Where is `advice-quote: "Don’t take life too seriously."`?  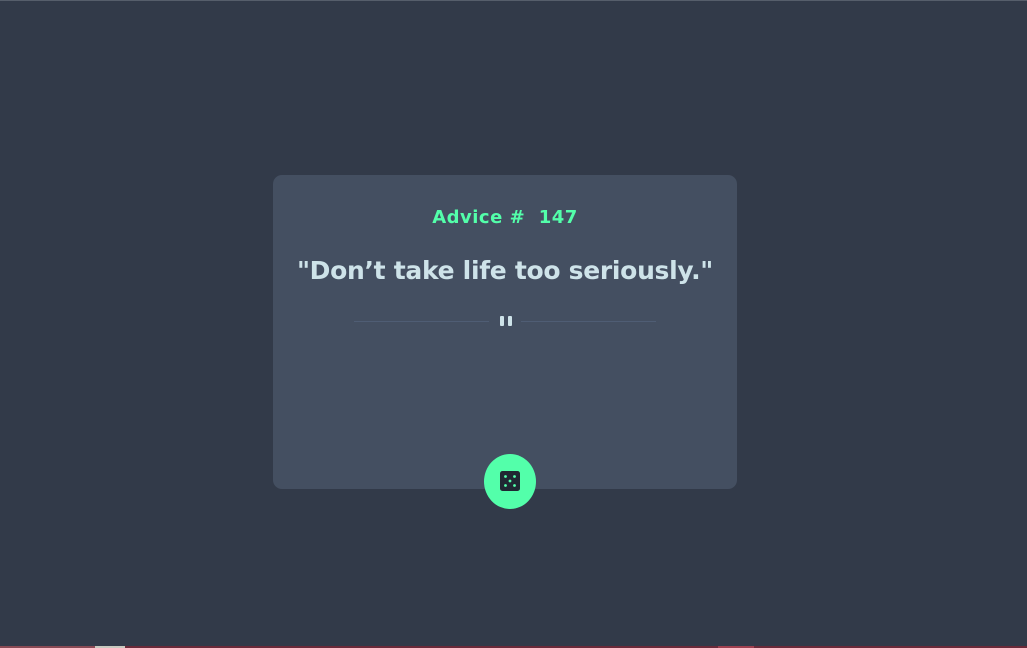
advice-quote: "Don’t take life too seriously." is located at coordinates (505, 270).